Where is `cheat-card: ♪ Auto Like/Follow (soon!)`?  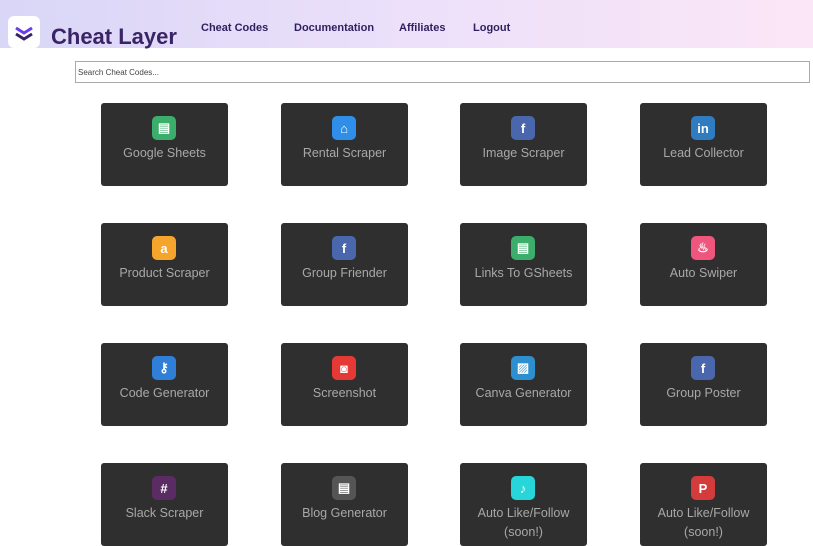 cheat-card: ♪ Auto Like/Follow (soon!) is located at coordinates (523, 504).